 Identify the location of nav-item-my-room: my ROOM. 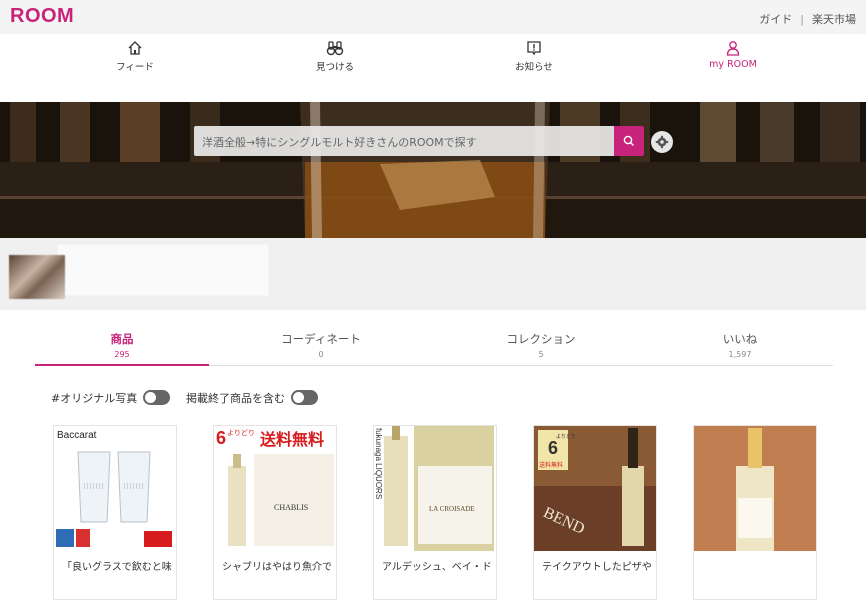
(733, 55).